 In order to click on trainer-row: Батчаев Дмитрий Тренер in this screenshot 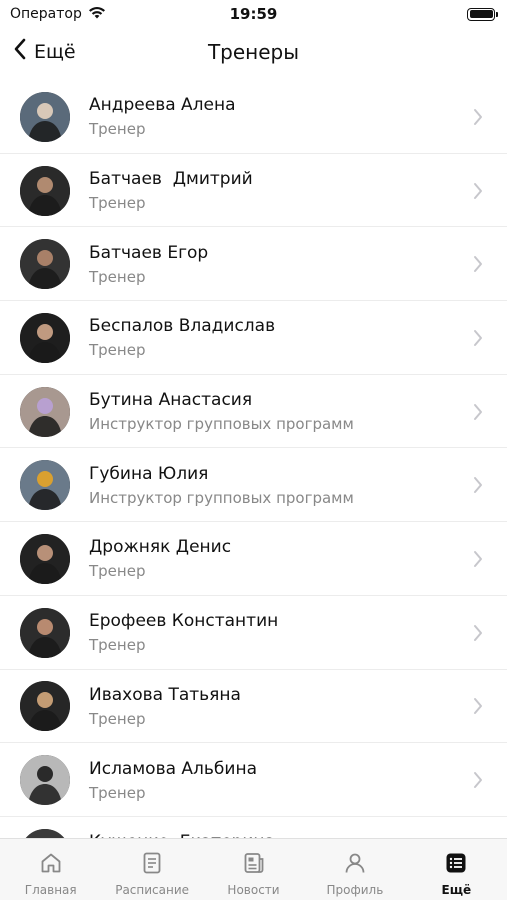, I will do `click(253, 191)`.